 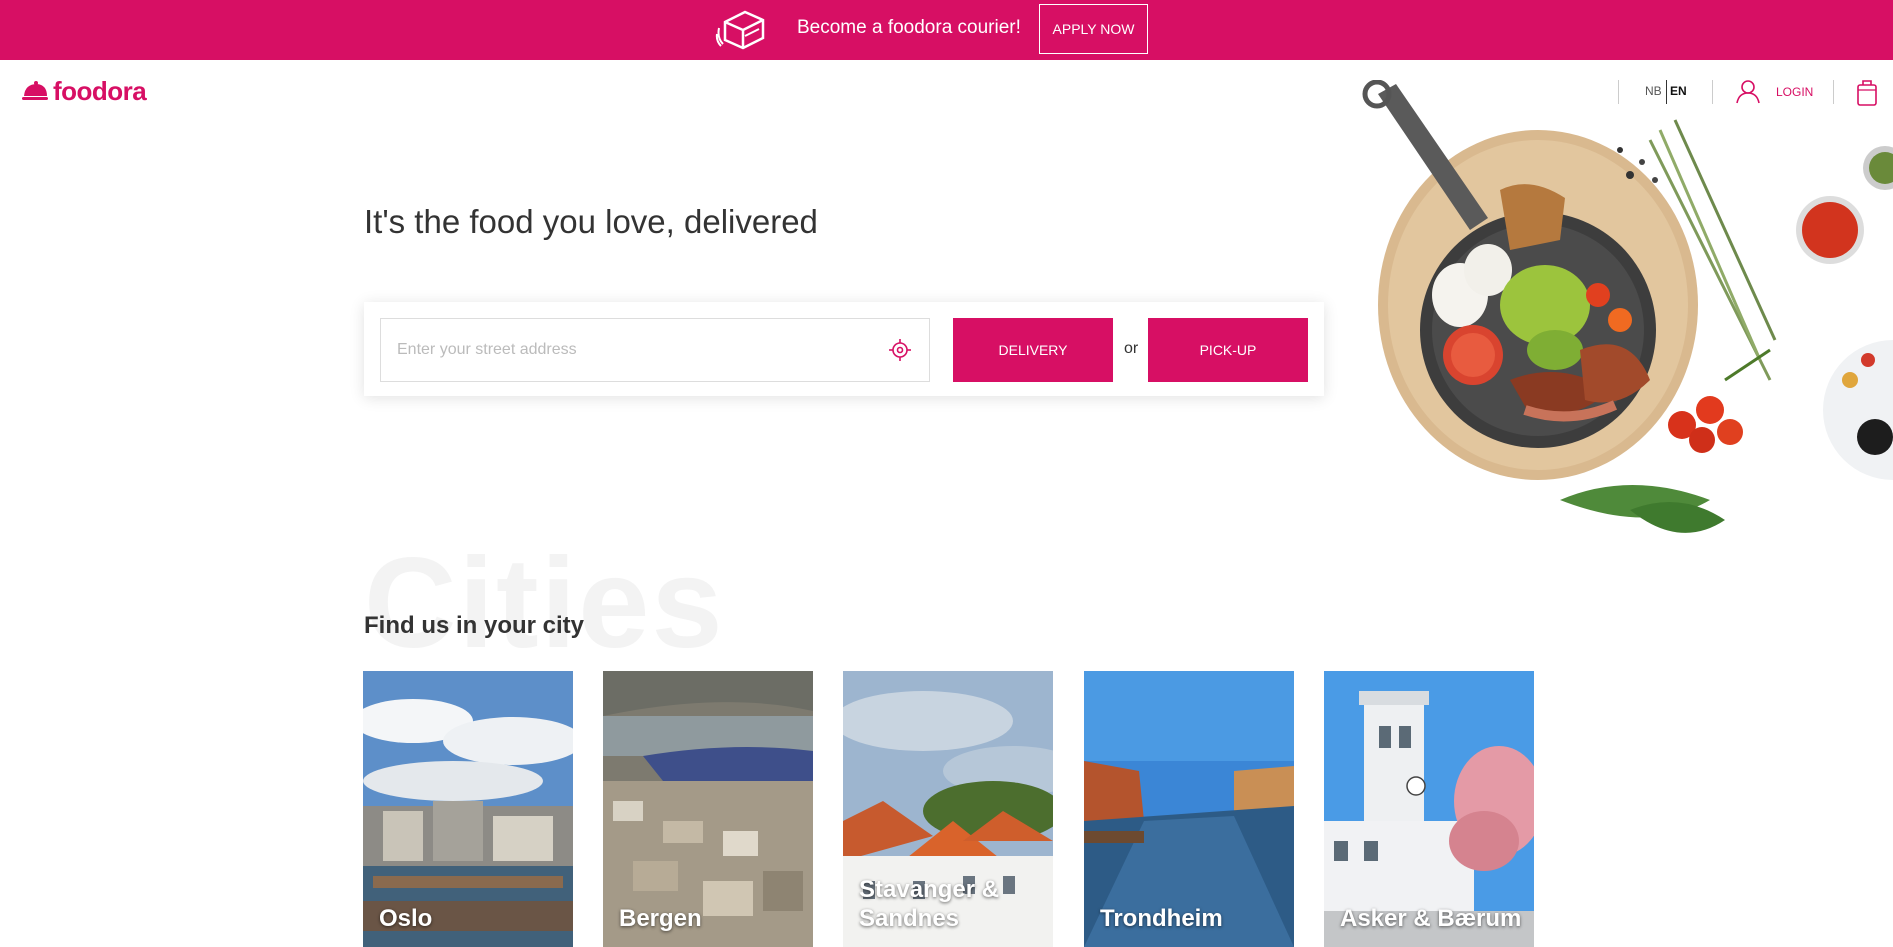 I want to click on cities-title: Find us in your city, so click(x=474, y=625).